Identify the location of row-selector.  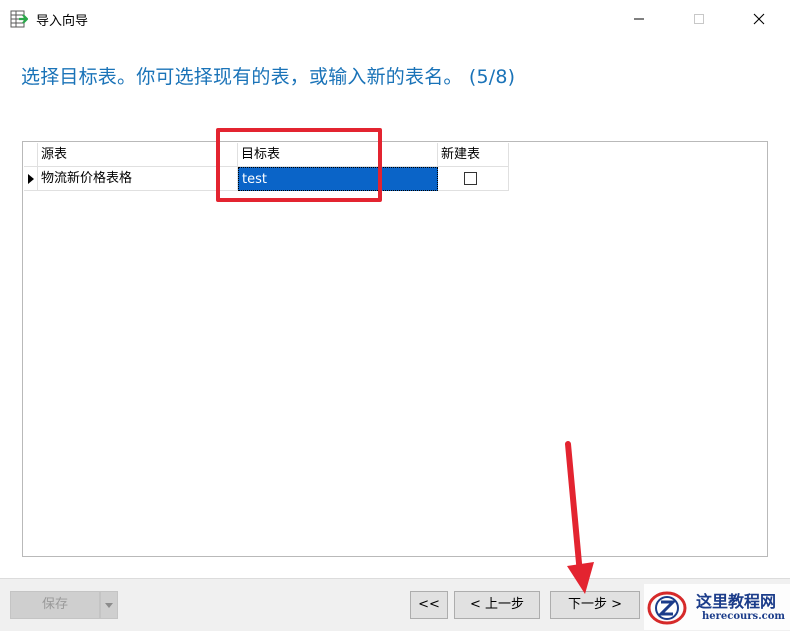
(31, 179).